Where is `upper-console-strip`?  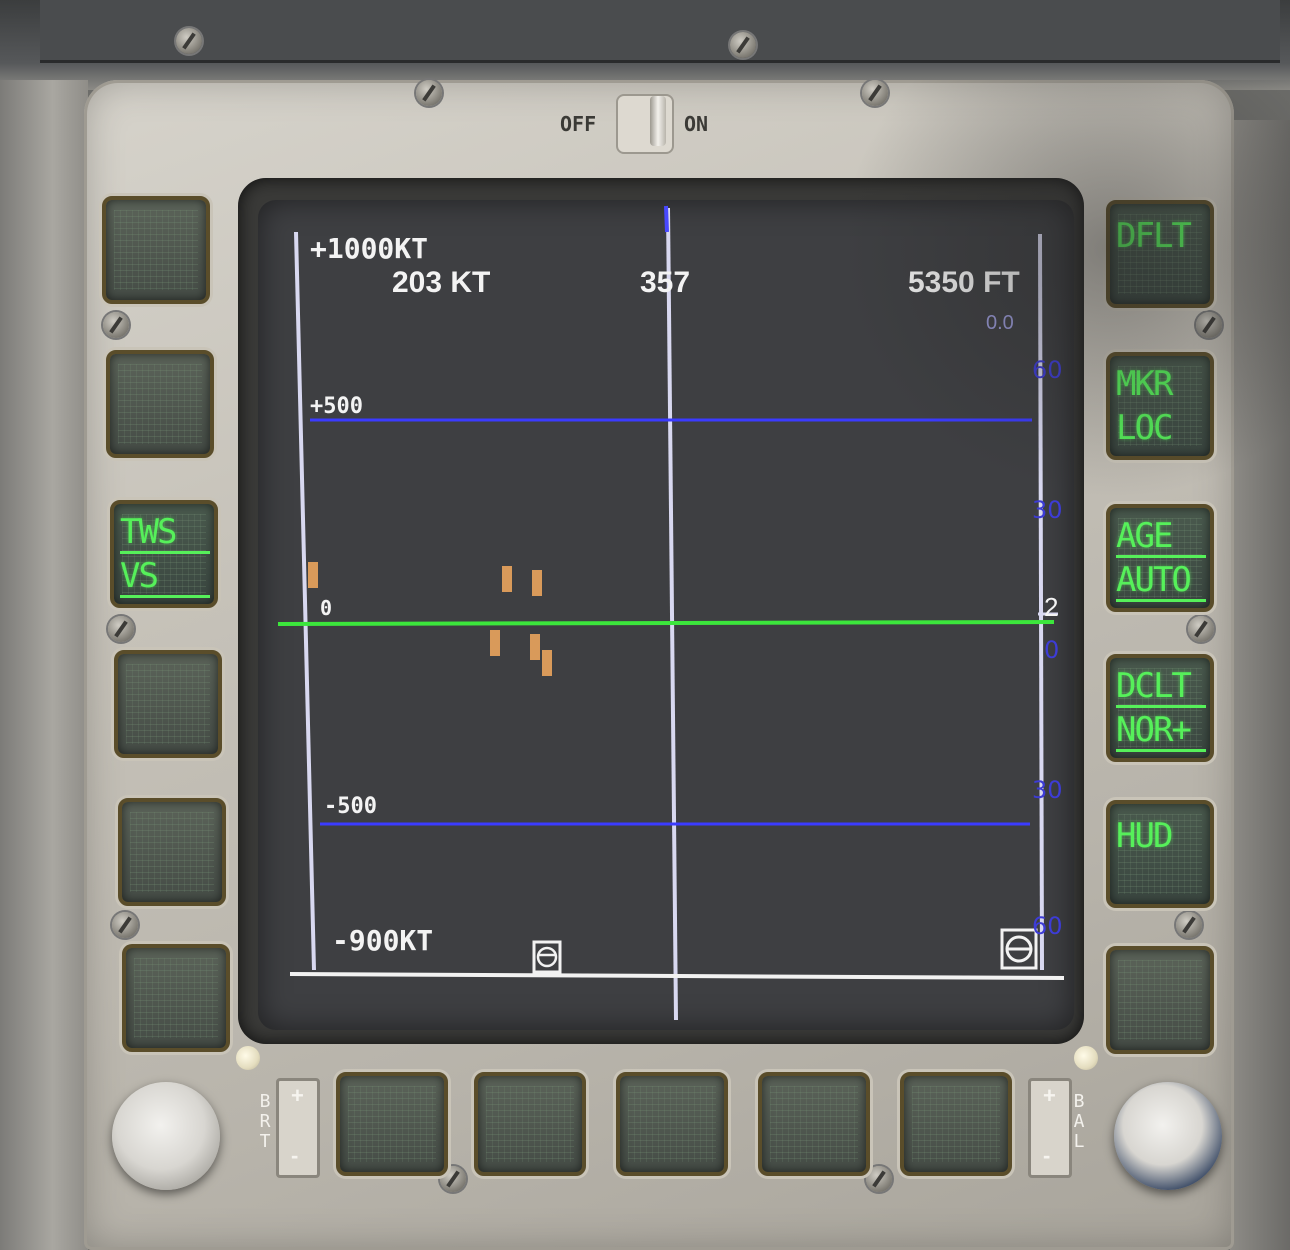 upper-console-strip is located at coordinates (660, 31).